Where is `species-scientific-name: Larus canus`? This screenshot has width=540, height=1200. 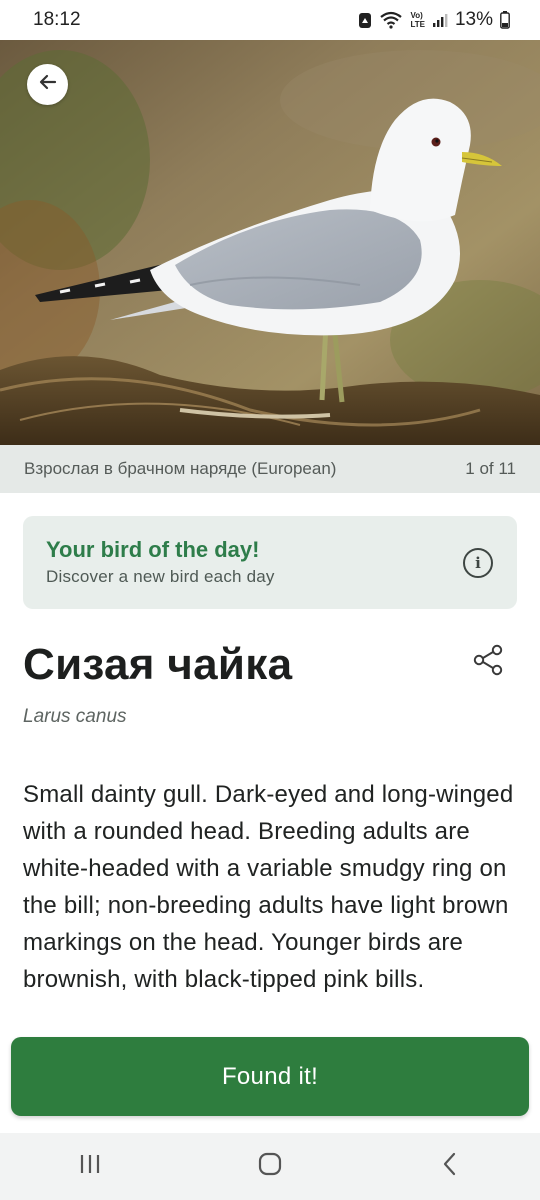
species-scientific-name: Larus canus is located at coordinates (75, 716).